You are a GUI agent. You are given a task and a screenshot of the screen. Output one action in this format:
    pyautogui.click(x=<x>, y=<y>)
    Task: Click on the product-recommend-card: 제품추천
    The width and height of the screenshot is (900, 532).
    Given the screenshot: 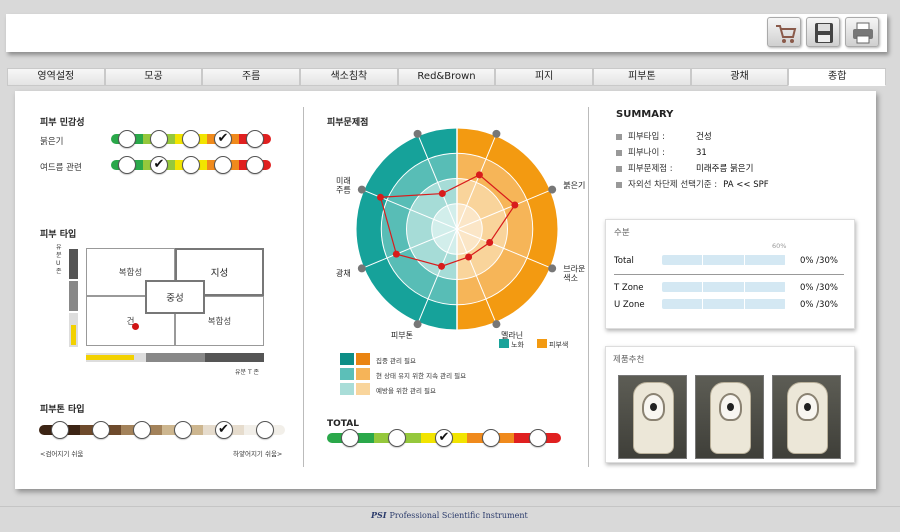 What is the action you would take?
    pyautogui.click(x=730, y=404)
    